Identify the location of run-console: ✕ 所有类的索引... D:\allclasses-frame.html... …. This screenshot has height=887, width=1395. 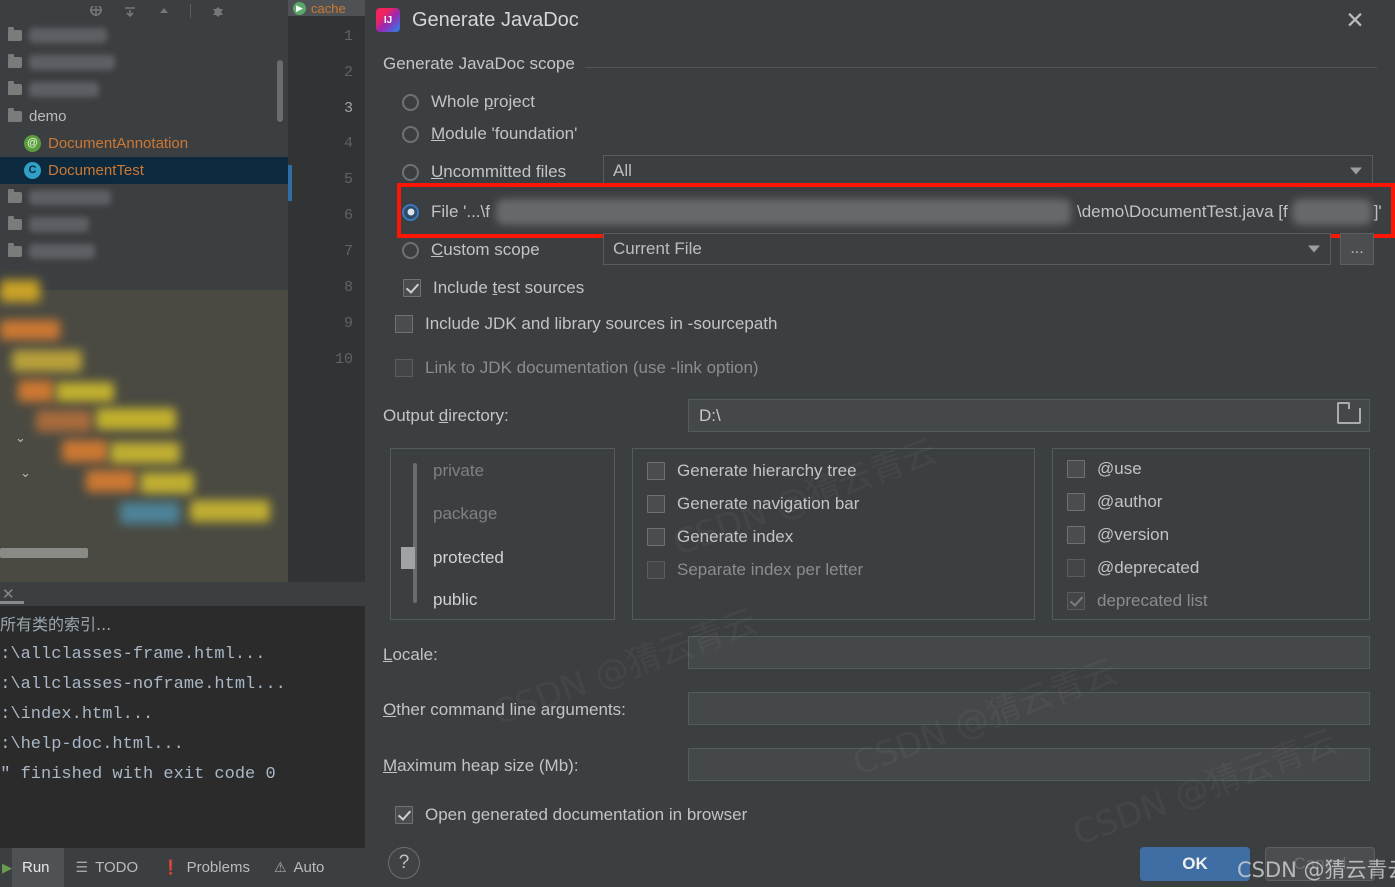
(182, 715).